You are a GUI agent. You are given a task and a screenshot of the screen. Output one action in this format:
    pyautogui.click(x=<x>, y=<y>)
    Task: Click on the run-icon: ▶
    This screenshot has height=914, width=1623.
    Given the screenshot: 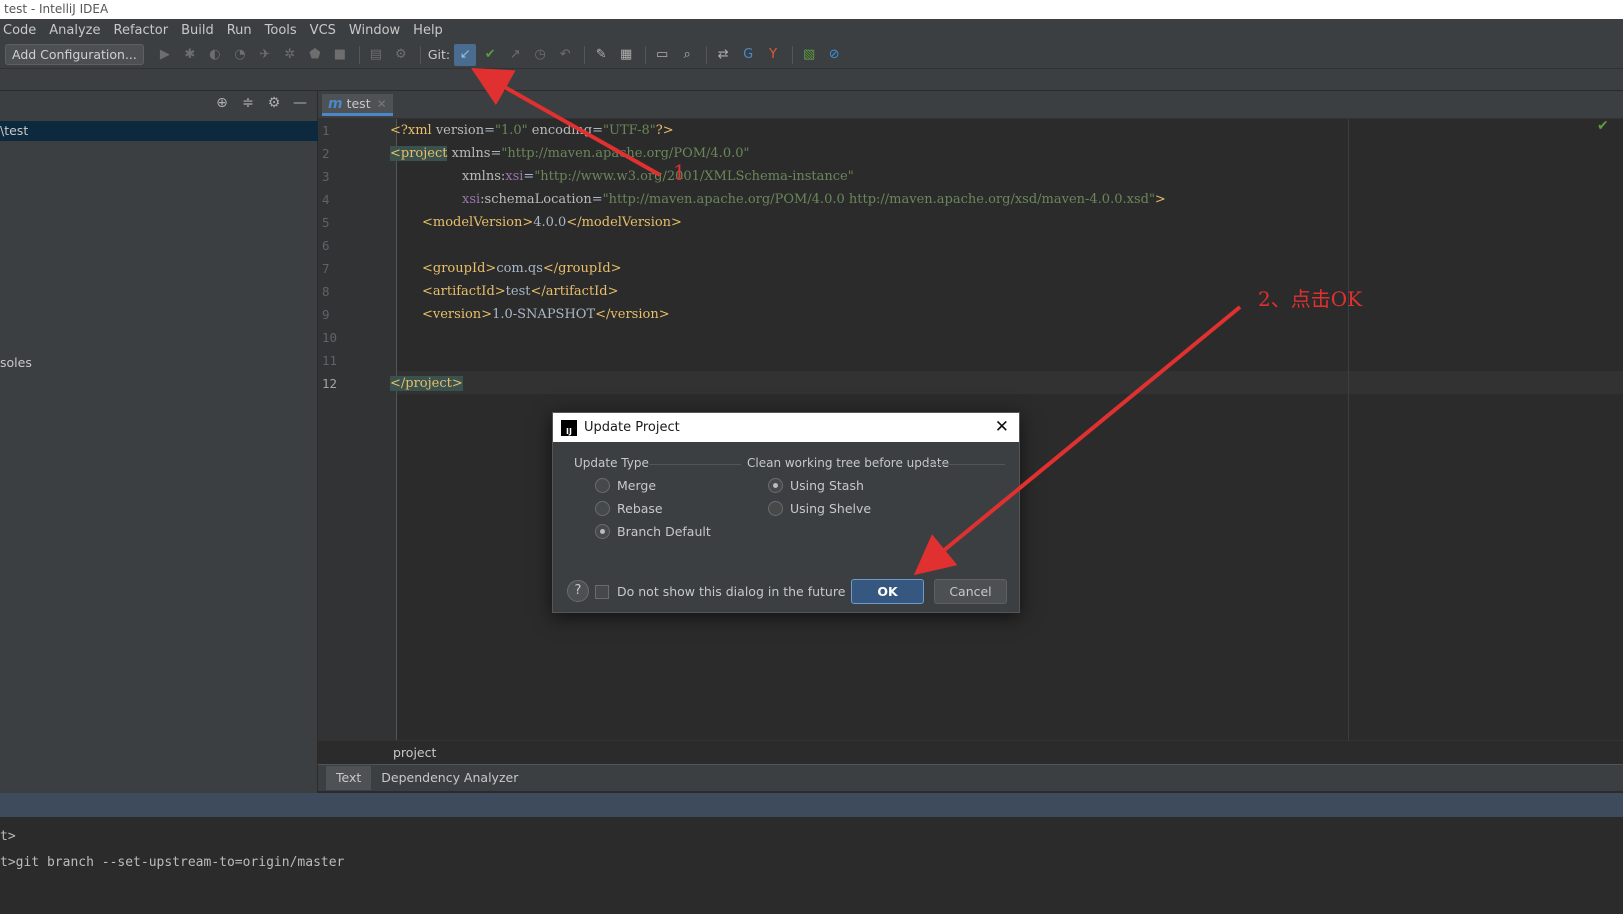 What is the action you would take?
    pyautogui.click(x=165, y=55)
    